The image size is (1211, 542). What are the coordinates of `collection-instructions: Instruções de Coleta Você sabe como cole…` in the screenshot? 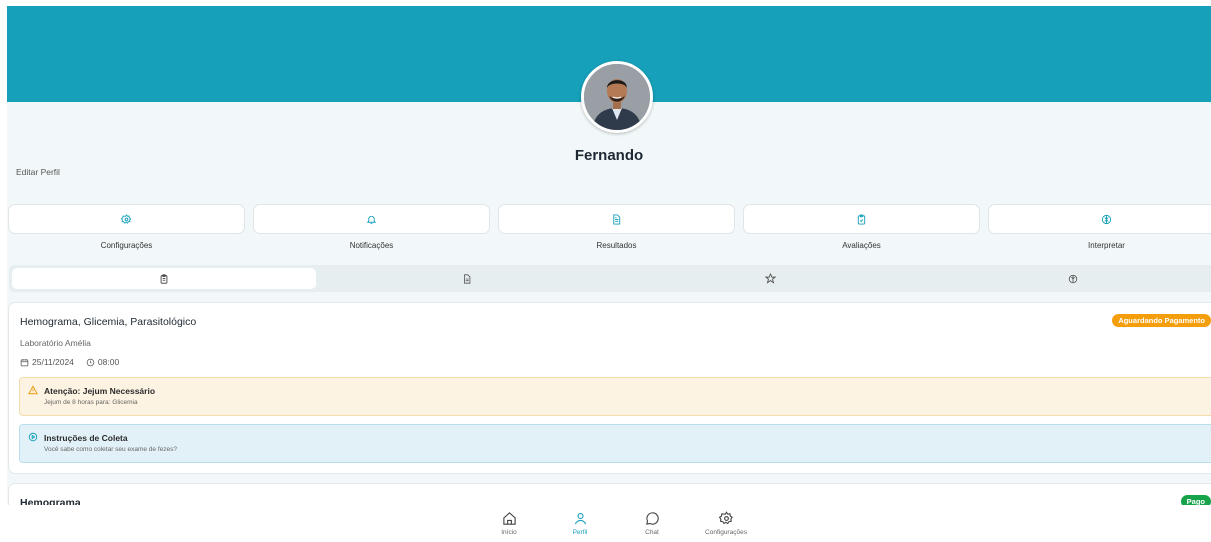 It's located at (615, 443).